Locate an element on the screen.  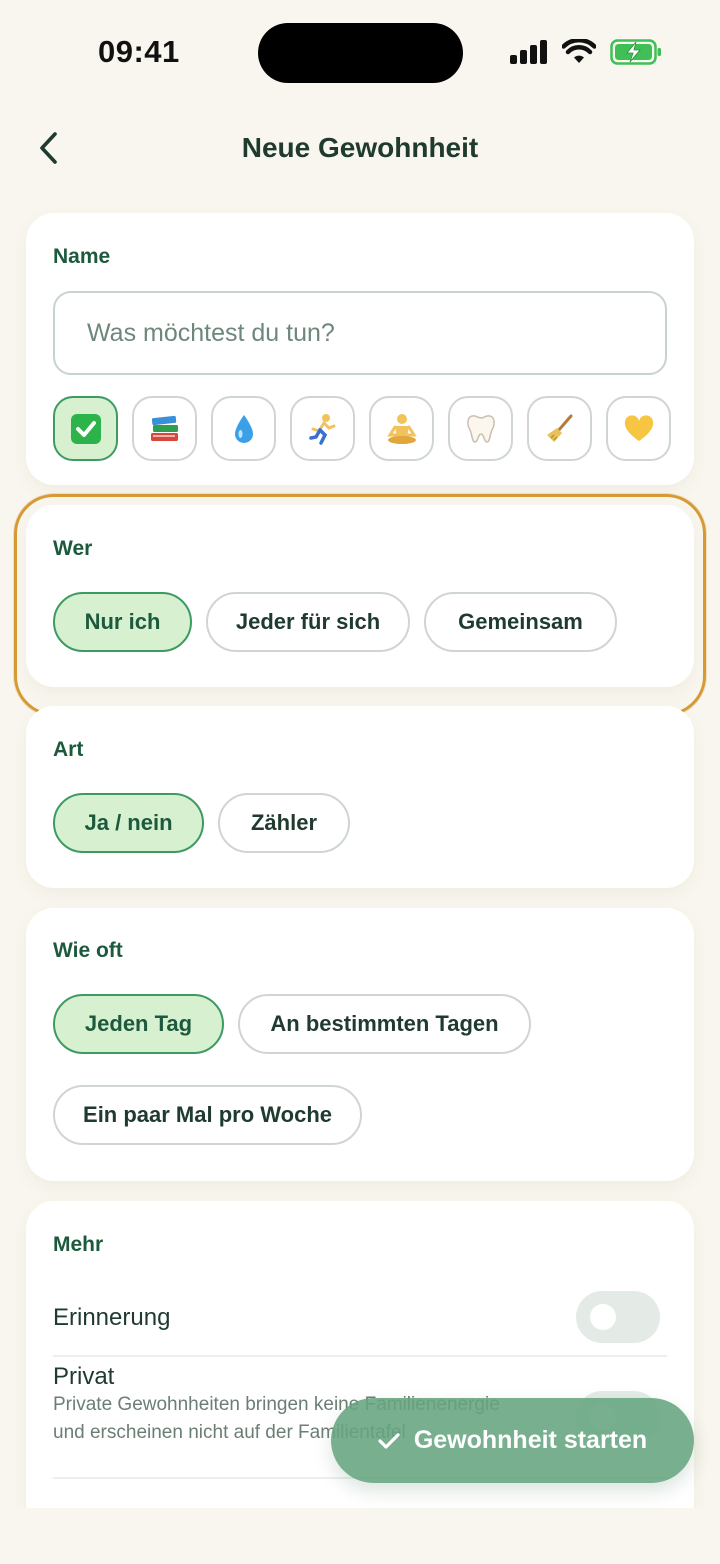
check-mark-icon is located at coordinates (85, 428).